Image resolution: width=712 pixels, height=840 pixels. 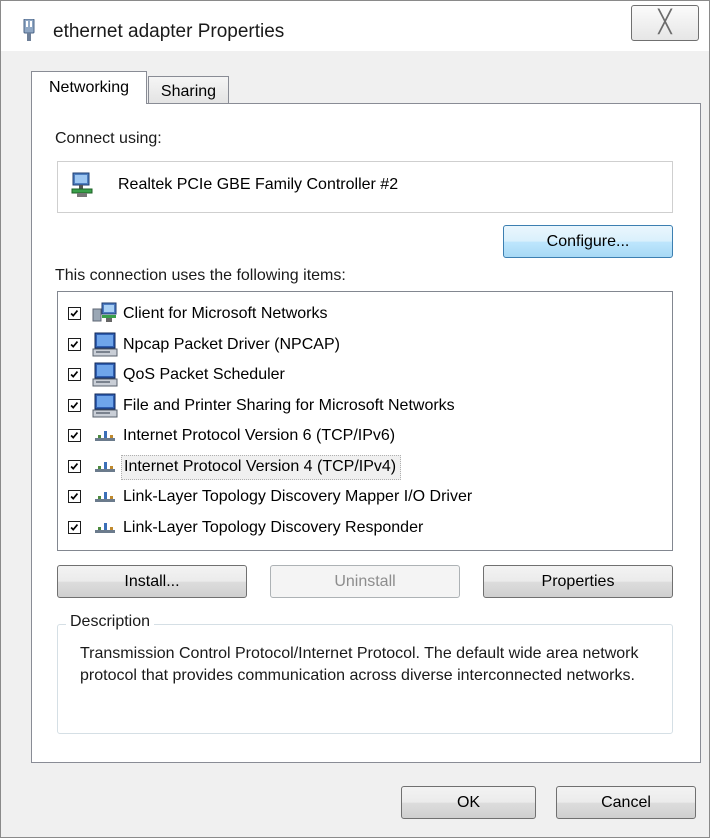 I want to click on item-label: Internet Protocol Version 6 (TCP/IPv6), so click(x=259, y=435).